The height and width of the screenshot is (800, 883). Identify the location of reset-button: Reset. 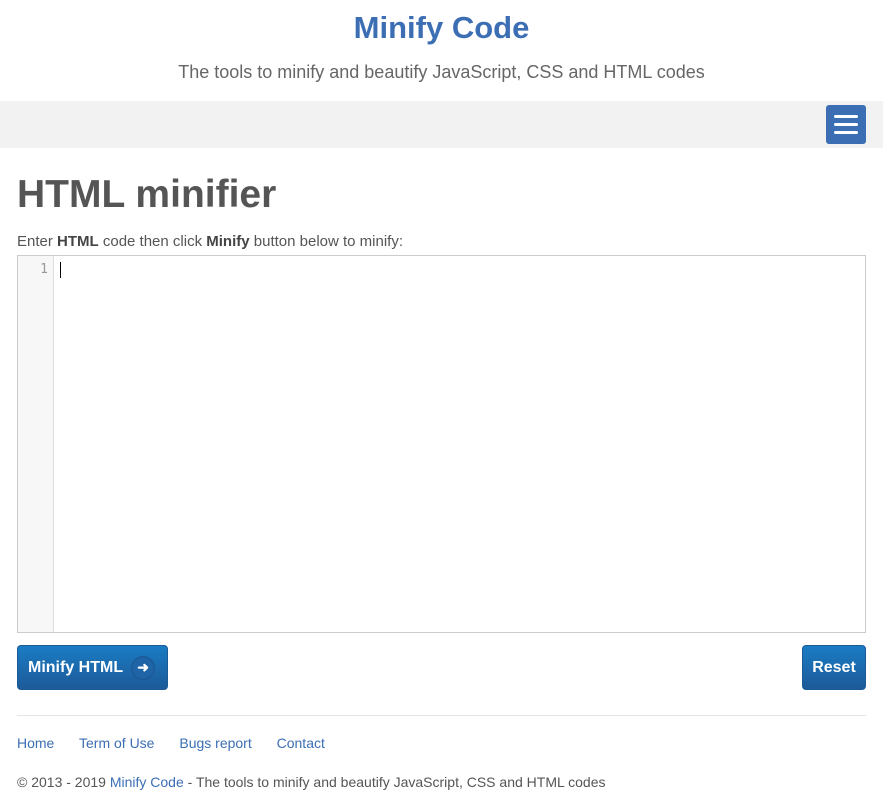
(834, 667).